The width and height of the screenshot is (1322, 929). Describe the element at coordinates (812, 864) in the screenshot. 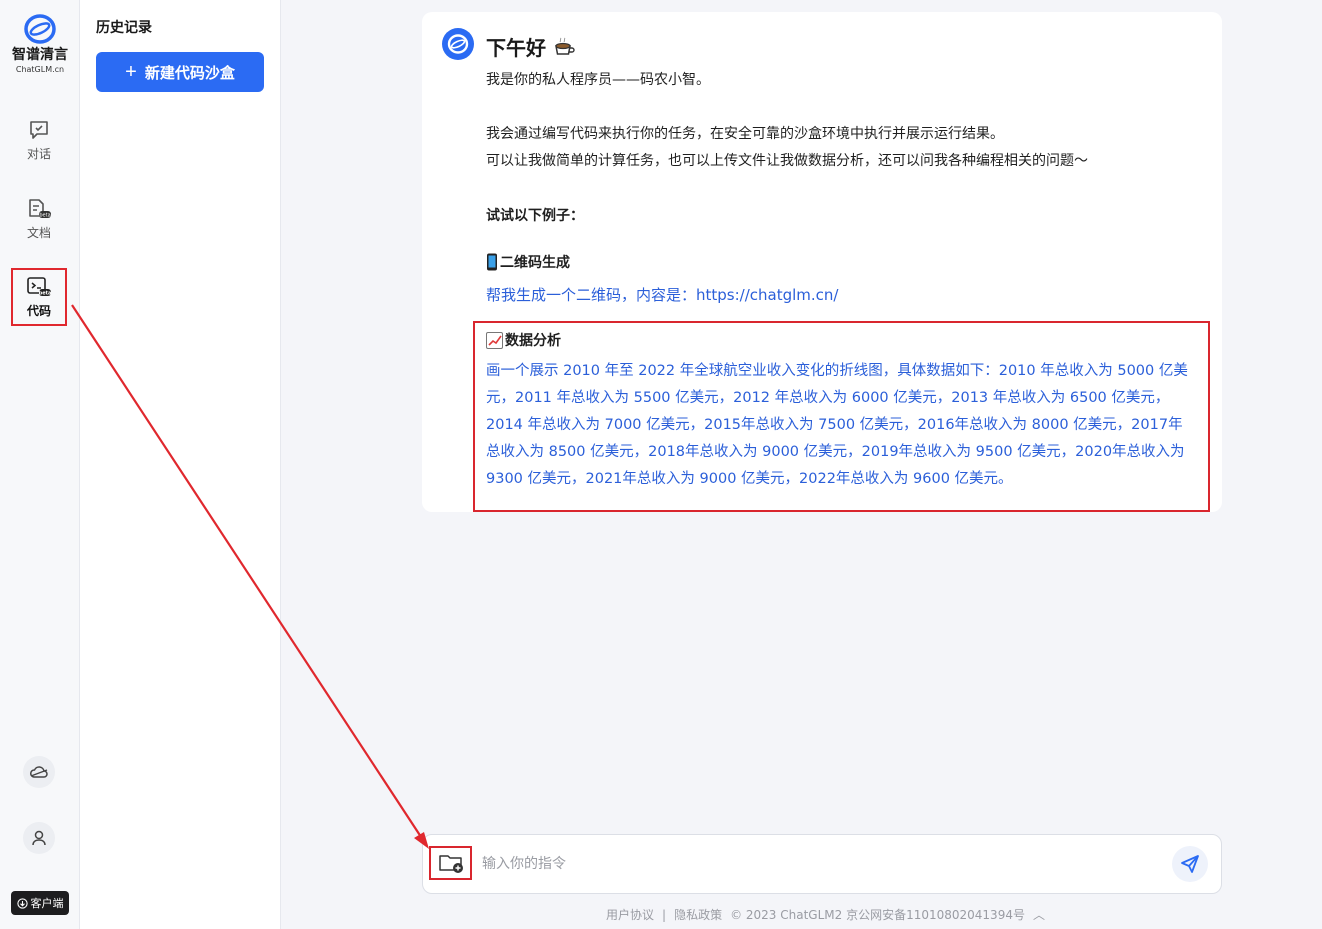

I see `instruction-input` at that location.